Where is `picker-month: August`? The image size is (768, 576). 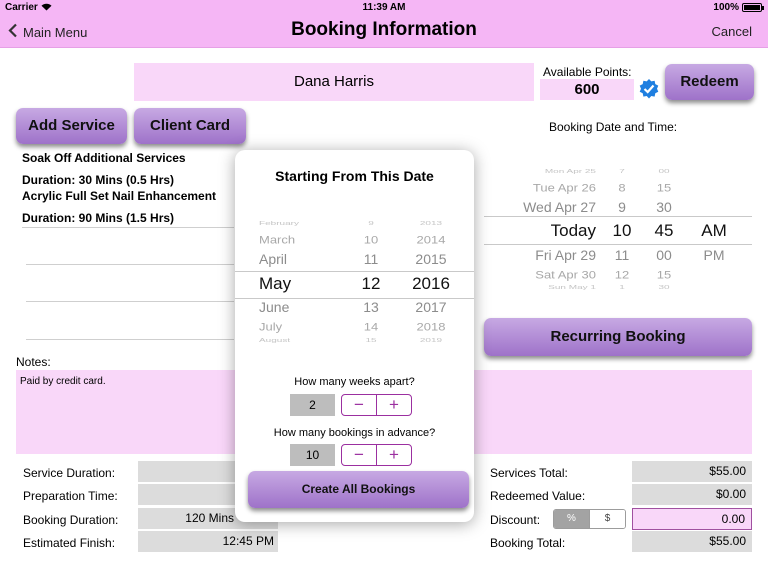
picker-month: August is located at coordinates (275, 340).